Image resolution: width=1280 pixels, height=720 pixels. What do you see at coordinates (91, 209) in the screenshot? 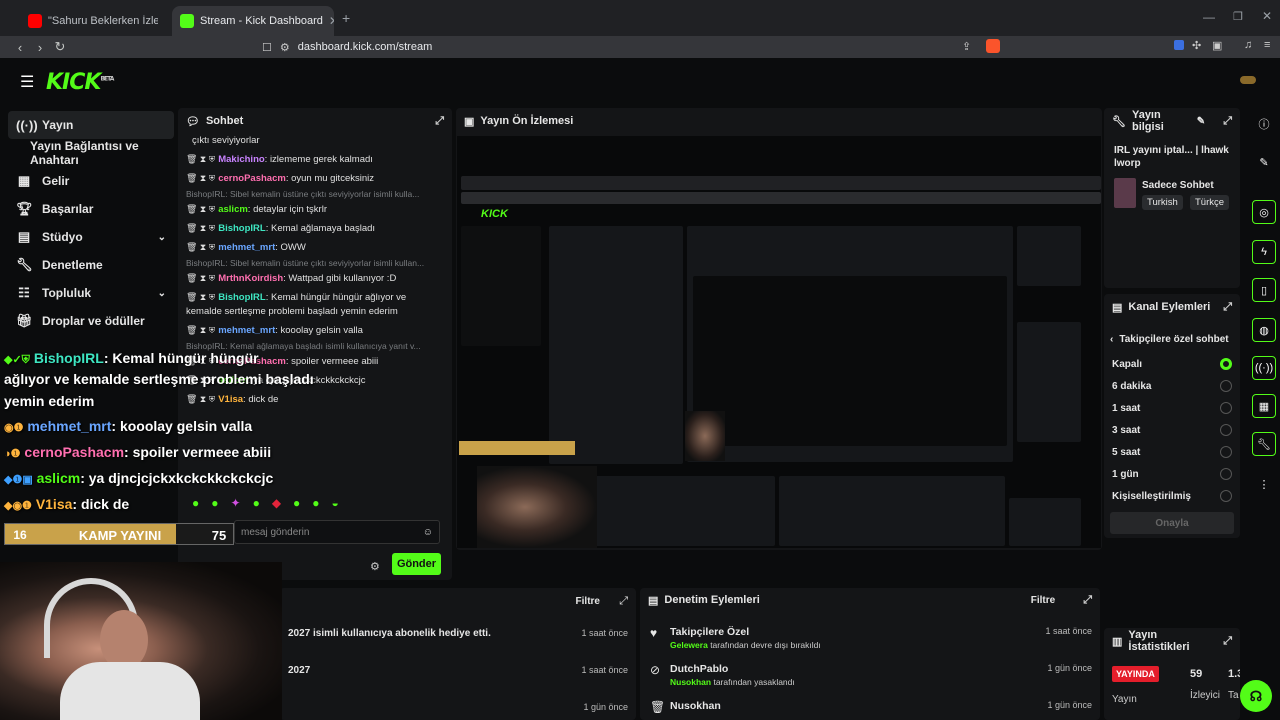
I see `sidebar-item-basarilar: 🏆︎ Başarılar` at bounding box center [91, 209].